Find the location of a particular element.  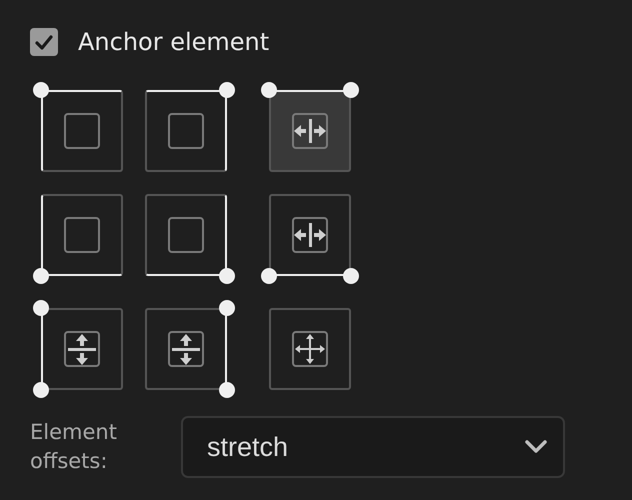

chevron-down-icon is located at coordinates (536, 447).